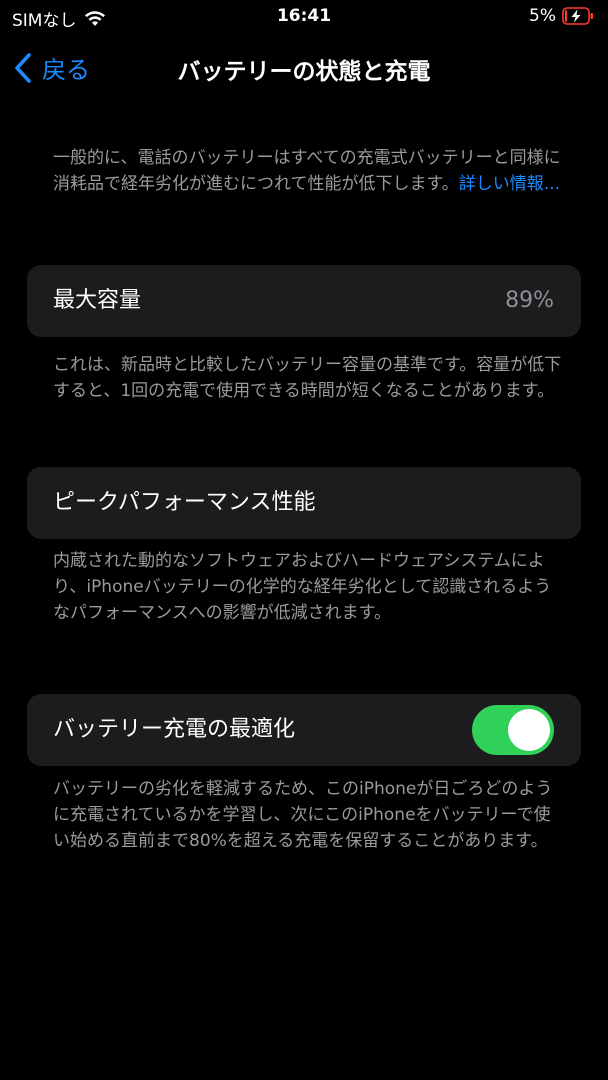  What do you see at coordinates (578, 16) in the screenshot?
I see `battery-charging-icon` at bounding box center [578, 16].